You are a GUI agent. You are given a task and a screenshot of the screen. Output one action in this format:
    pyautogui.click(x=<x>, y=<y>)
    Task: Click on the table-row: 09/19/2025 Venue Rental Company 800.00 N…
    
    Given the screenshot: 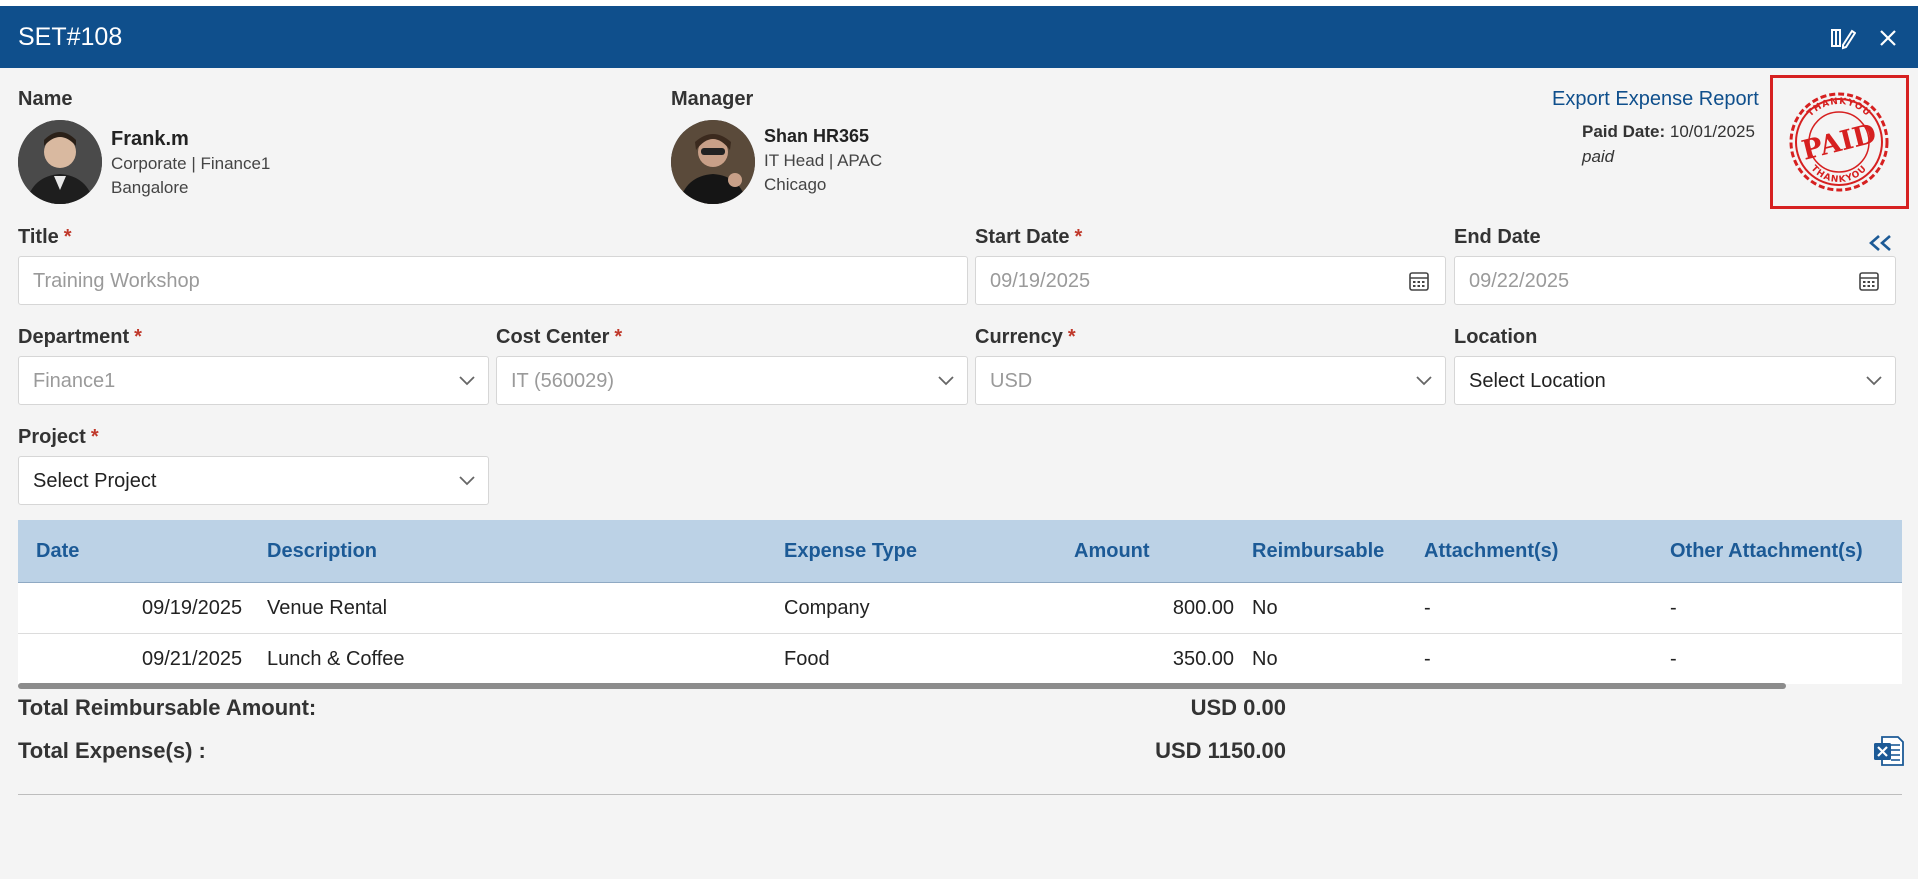 What is the action you would take?
    pyautogui.click(x=960, y=608)
    